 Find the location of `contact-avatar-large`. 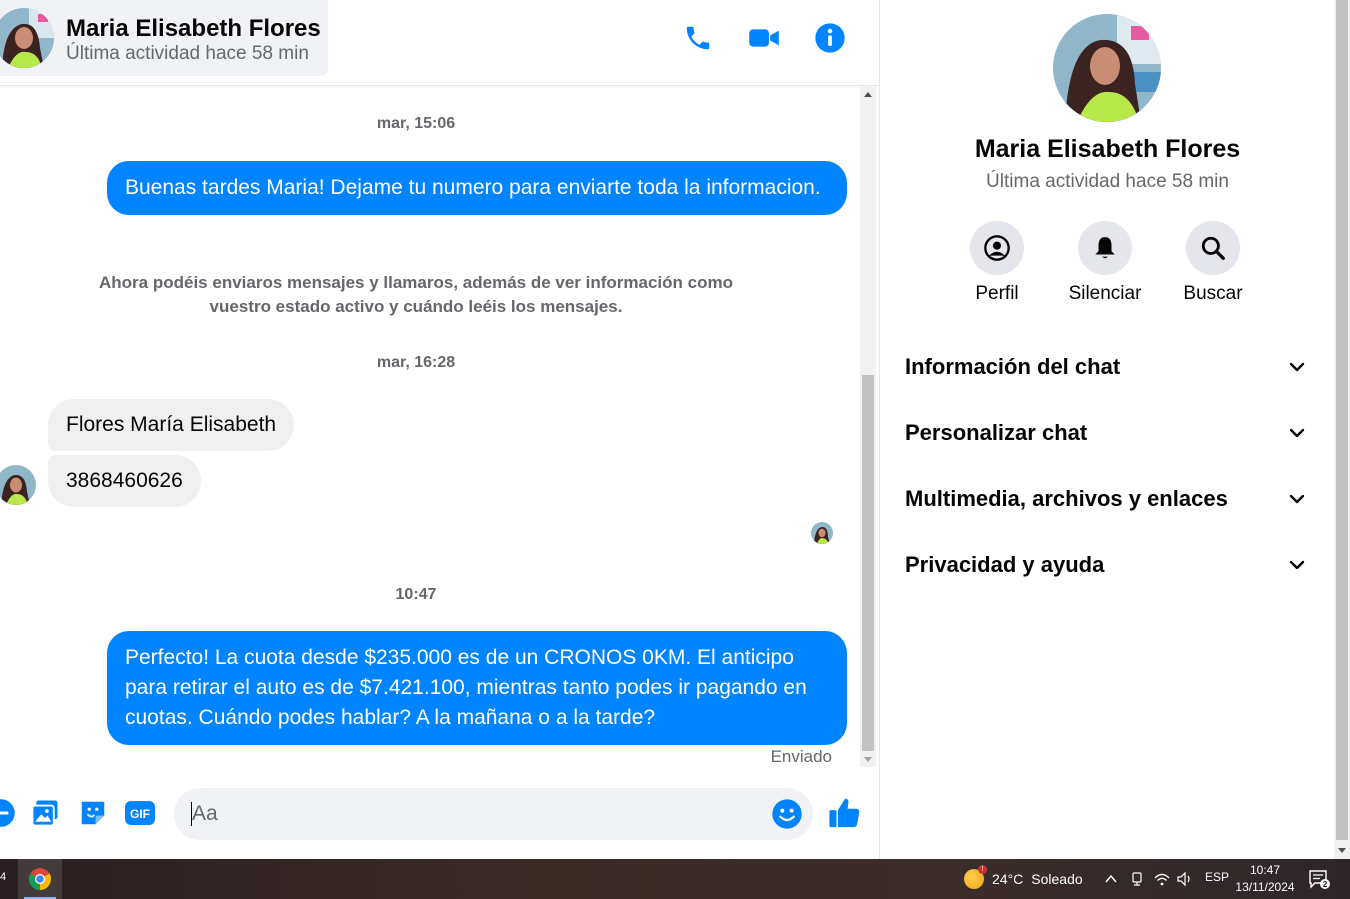

contact-avatar-large is located at coordinates (1107, 68).